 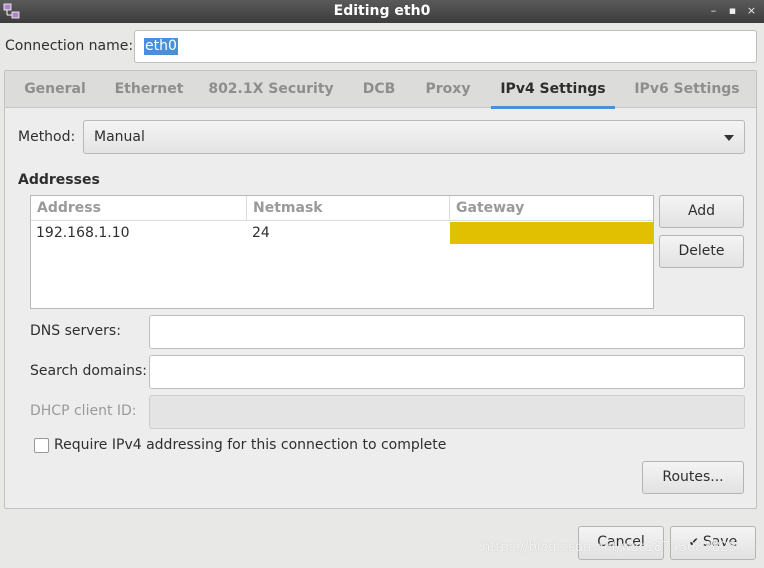 I want to click on tab-8021x-security: 802.1X Security, so click(x=271, y=89).